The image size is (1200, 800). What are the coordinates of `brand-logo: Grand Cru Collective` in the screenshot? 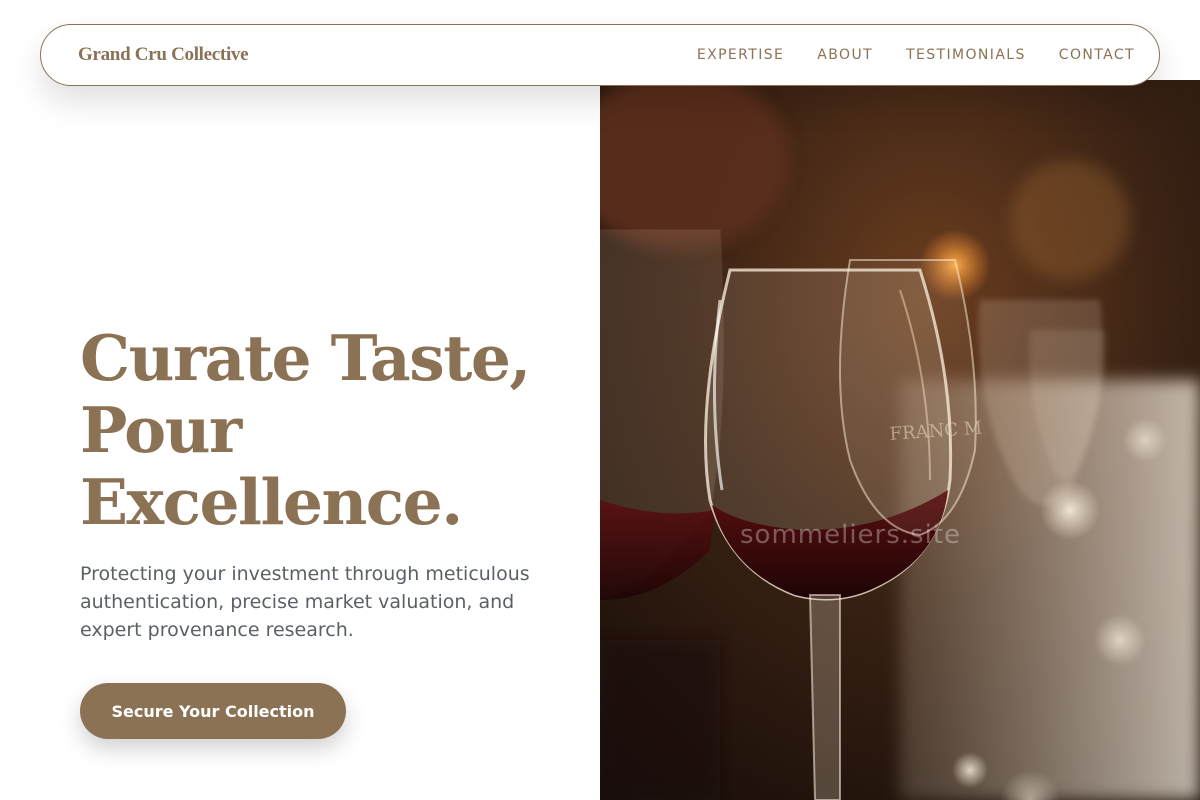 It's located at (163, 55).